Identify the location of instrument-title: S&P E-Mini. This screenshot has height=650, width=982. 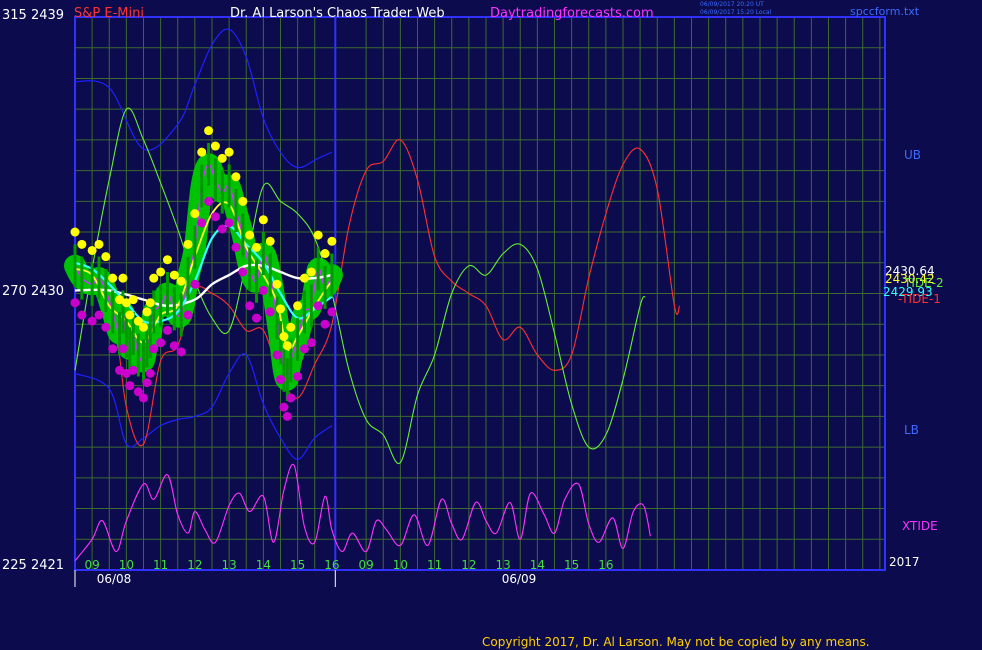
(109, 13).